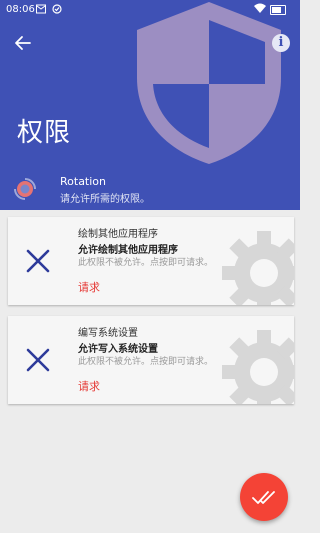 This screenshot has height=533, width=320. I want to click on shield-icon, so click(209, 83).